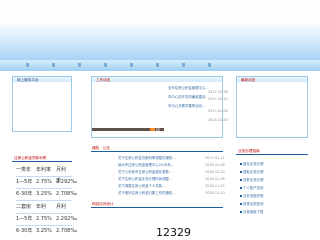  I want to click on service-item: 提取业务办理, so click(251, 172).